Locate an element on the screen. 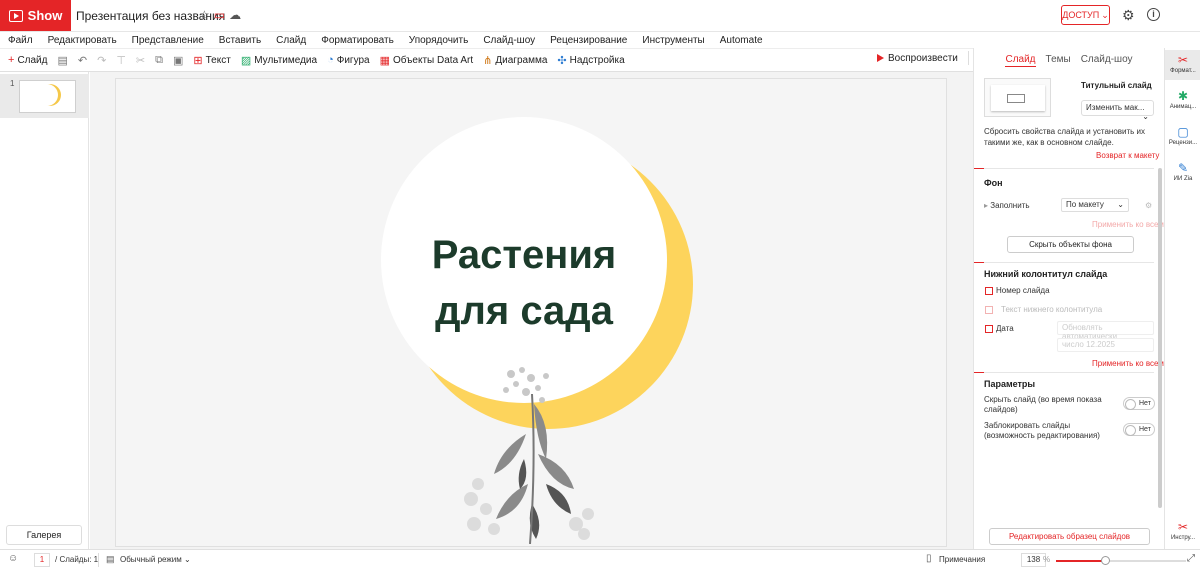 Image resolution: width=1200 pixels, height=569 pixels. page-number-input: 1 is located at coordinates (42, 560).